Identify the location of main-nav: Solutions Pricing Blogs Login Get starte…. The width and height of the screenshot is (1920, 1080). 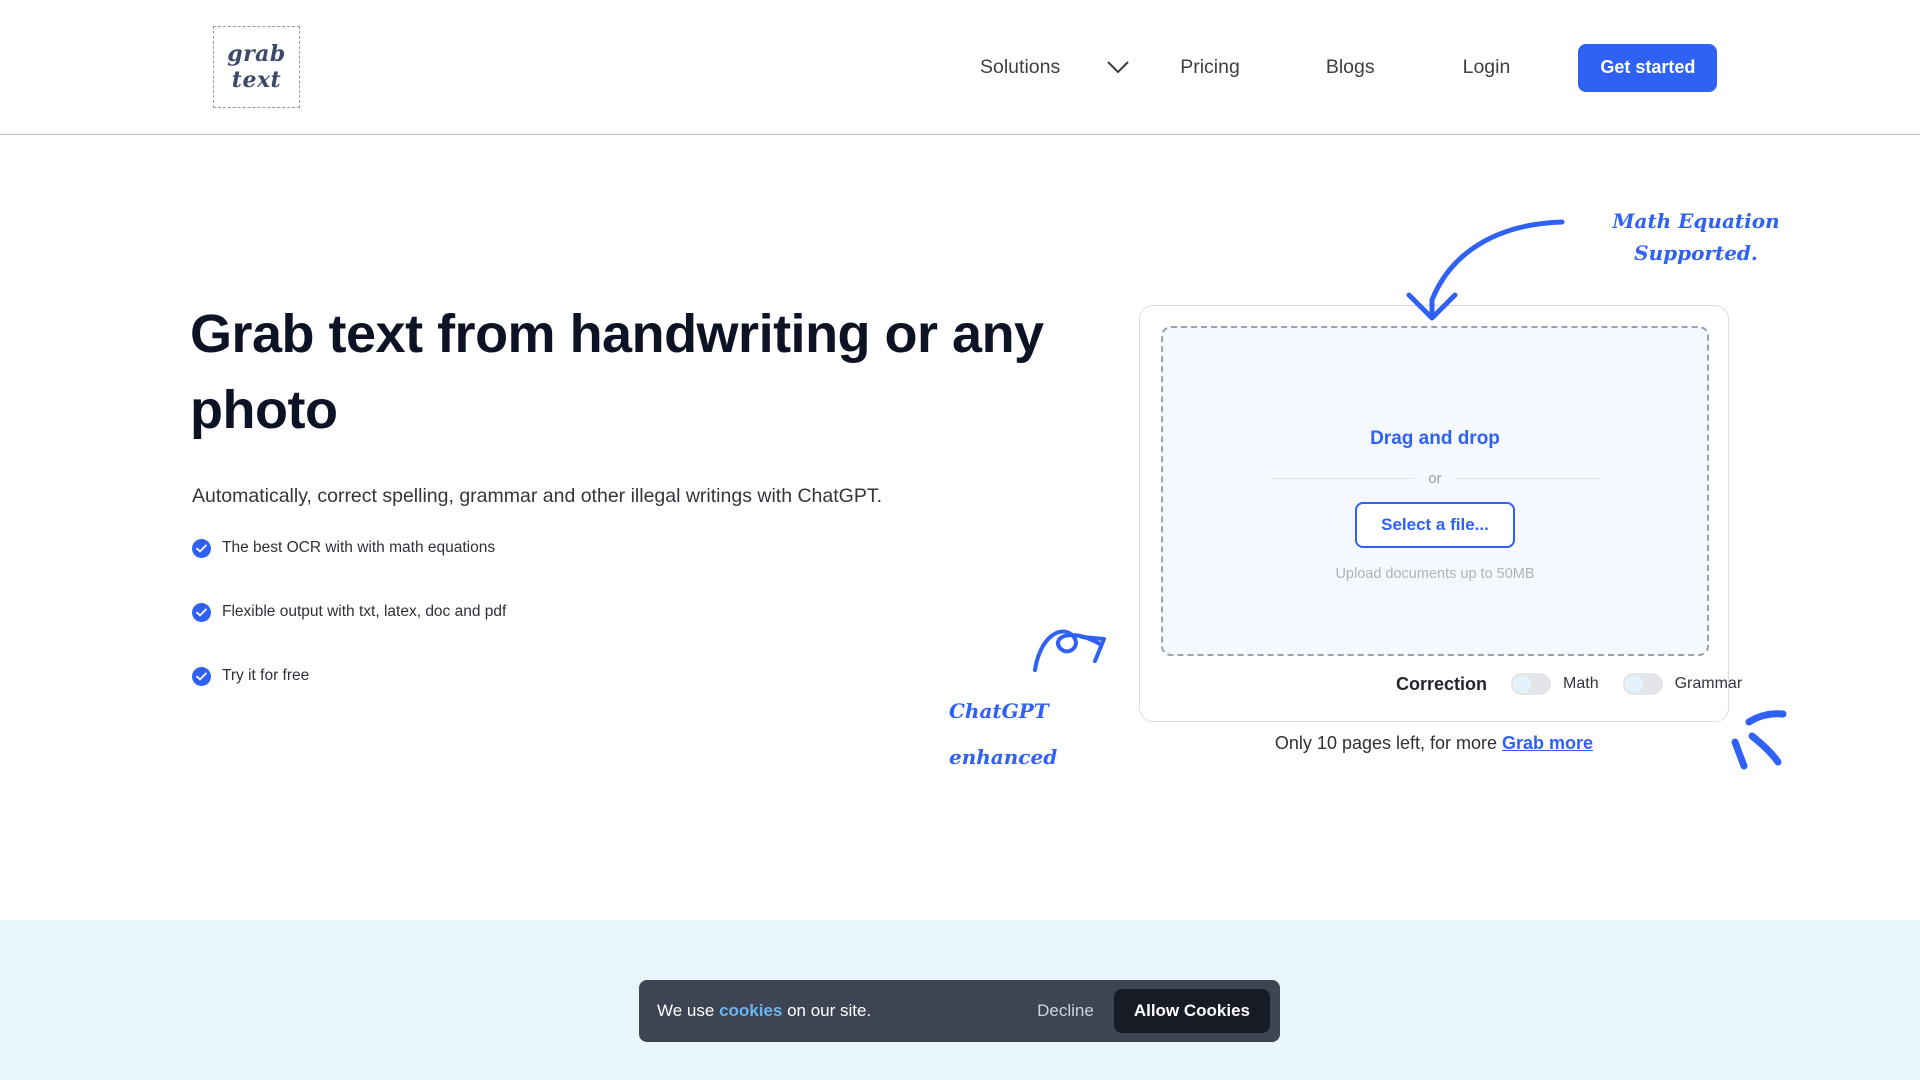
(1349, 67).